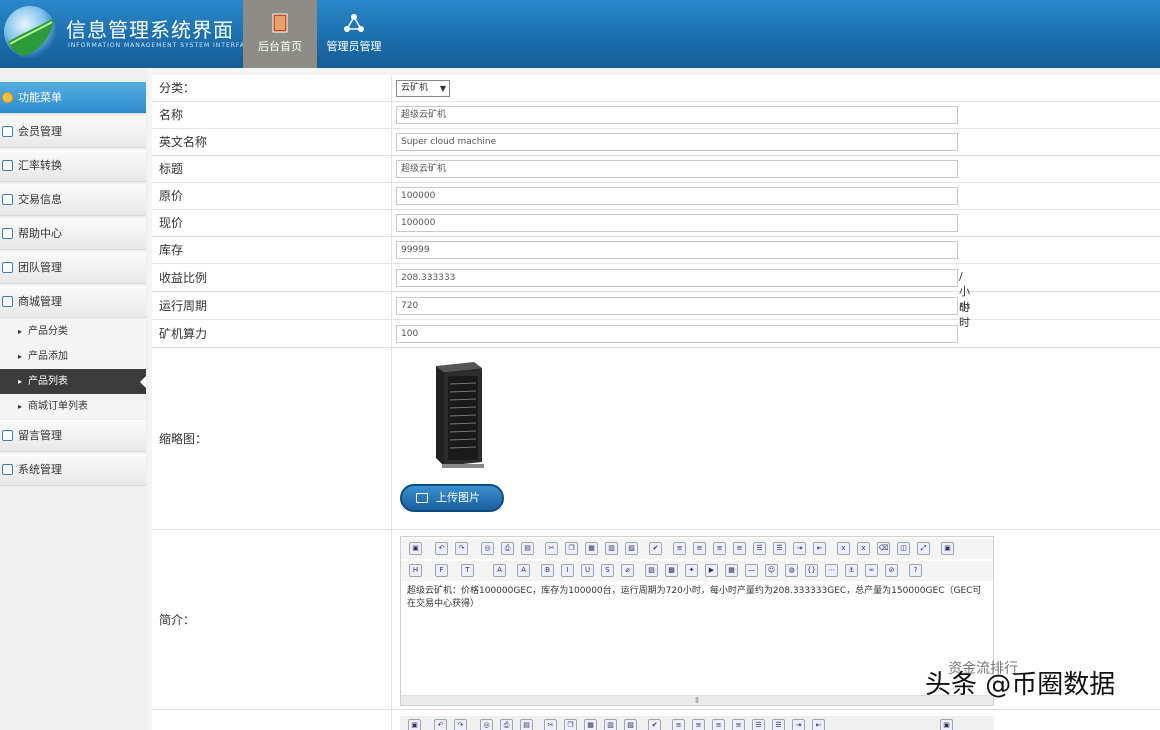 Image resolution: width=1160 pixels, height=730 pixels. Describe the element at coordinates (677, 334) in the screenshot. I see `power-input: 100` at that location.